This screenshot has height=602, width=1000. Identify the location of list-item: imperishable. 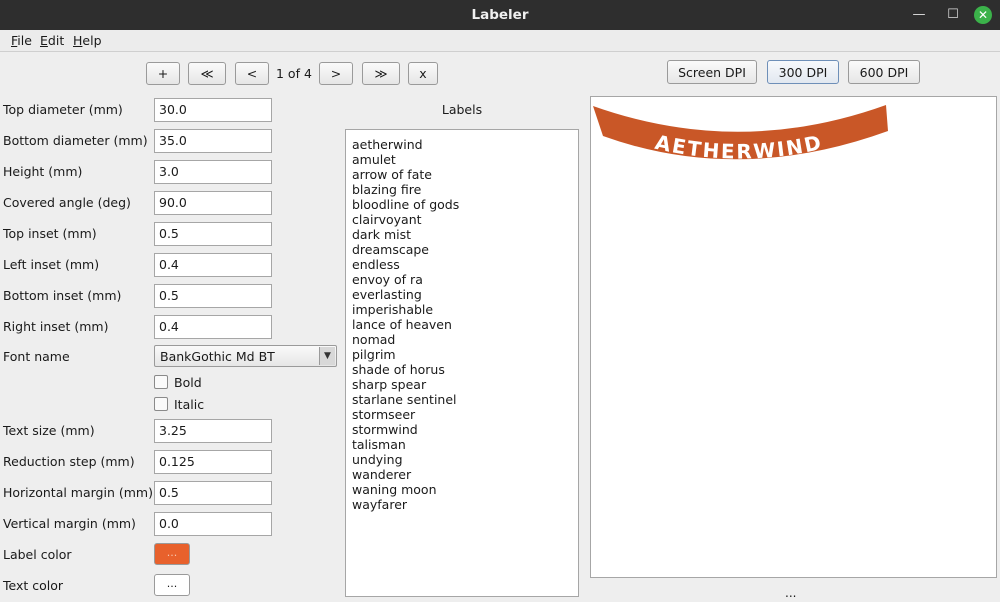
(465, 309).